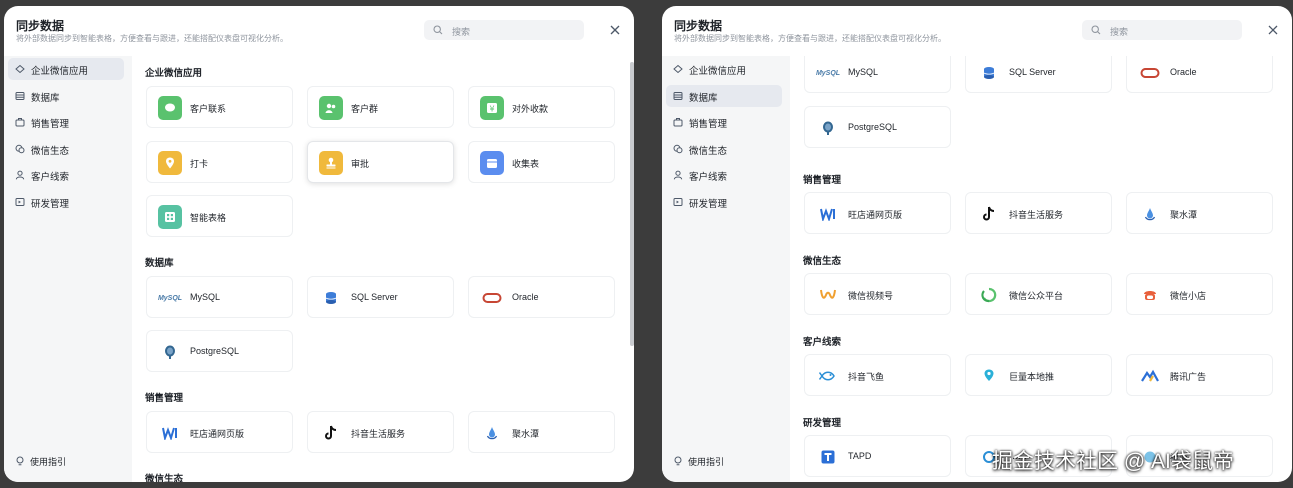  What do you see at coordinates (1188, 296) in the screenshot?
I see `card-label: 微信小店` at bounding box center [1188, 296].